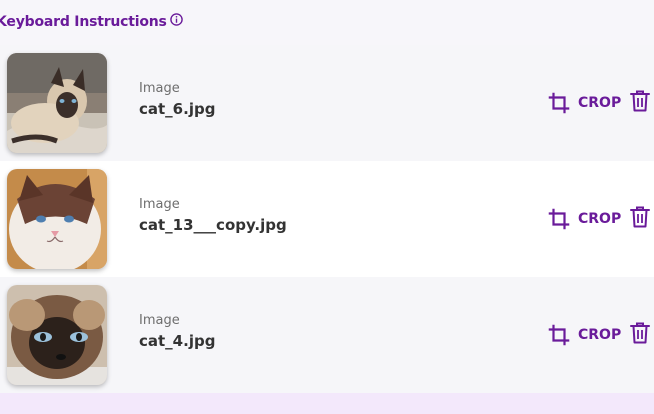  I want to click on file-name: cat_4.jpg, so click(177, 341).